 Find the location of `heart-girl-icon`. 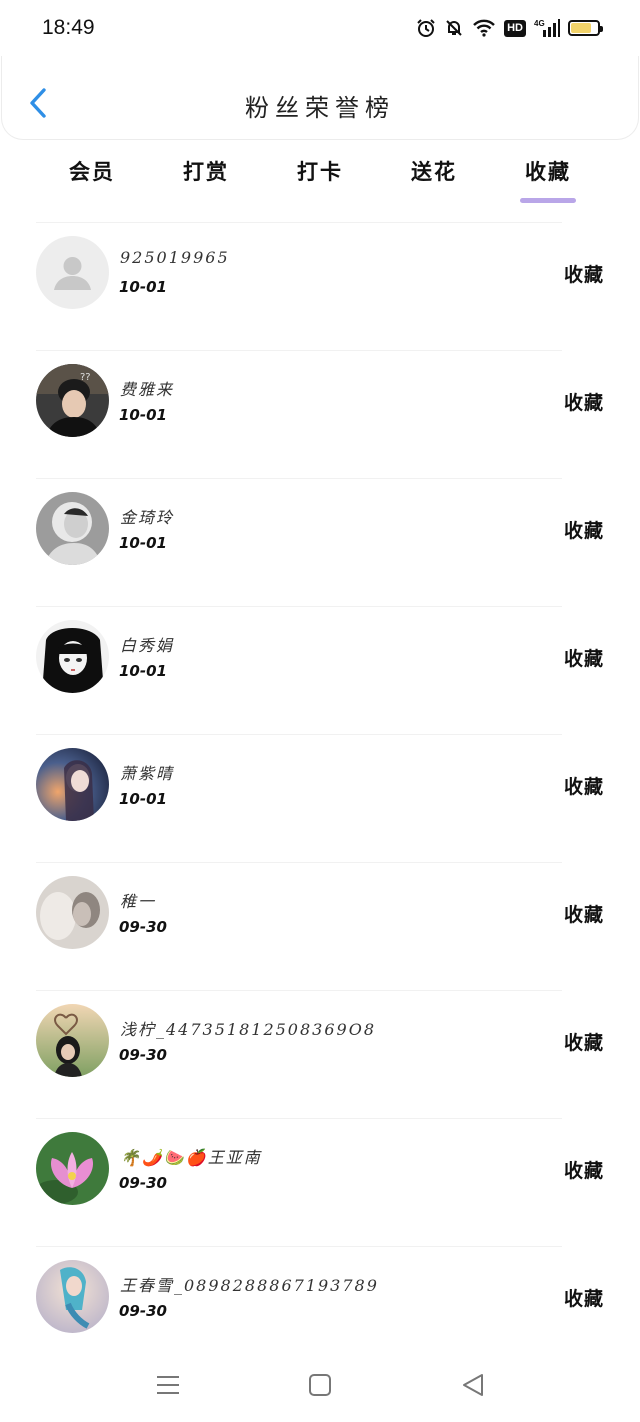

heart-girl-icon is located at coordinates (72, 1040).